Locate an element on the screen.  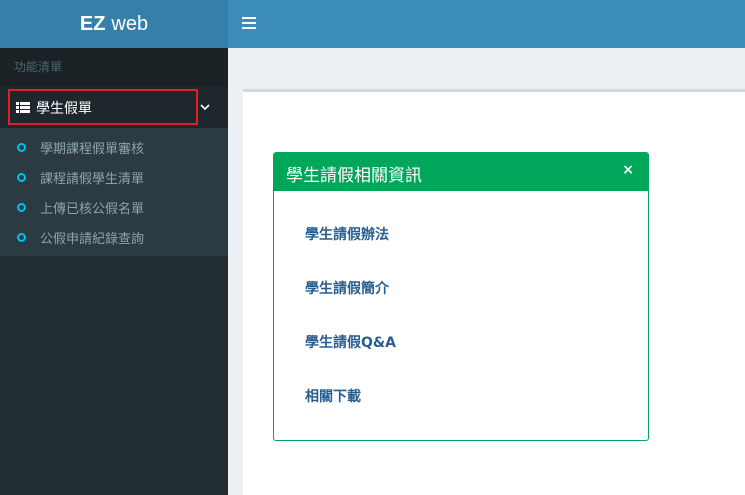
submenu-item-label: 學期課程假單審核 is located at coordinates (92, 149).